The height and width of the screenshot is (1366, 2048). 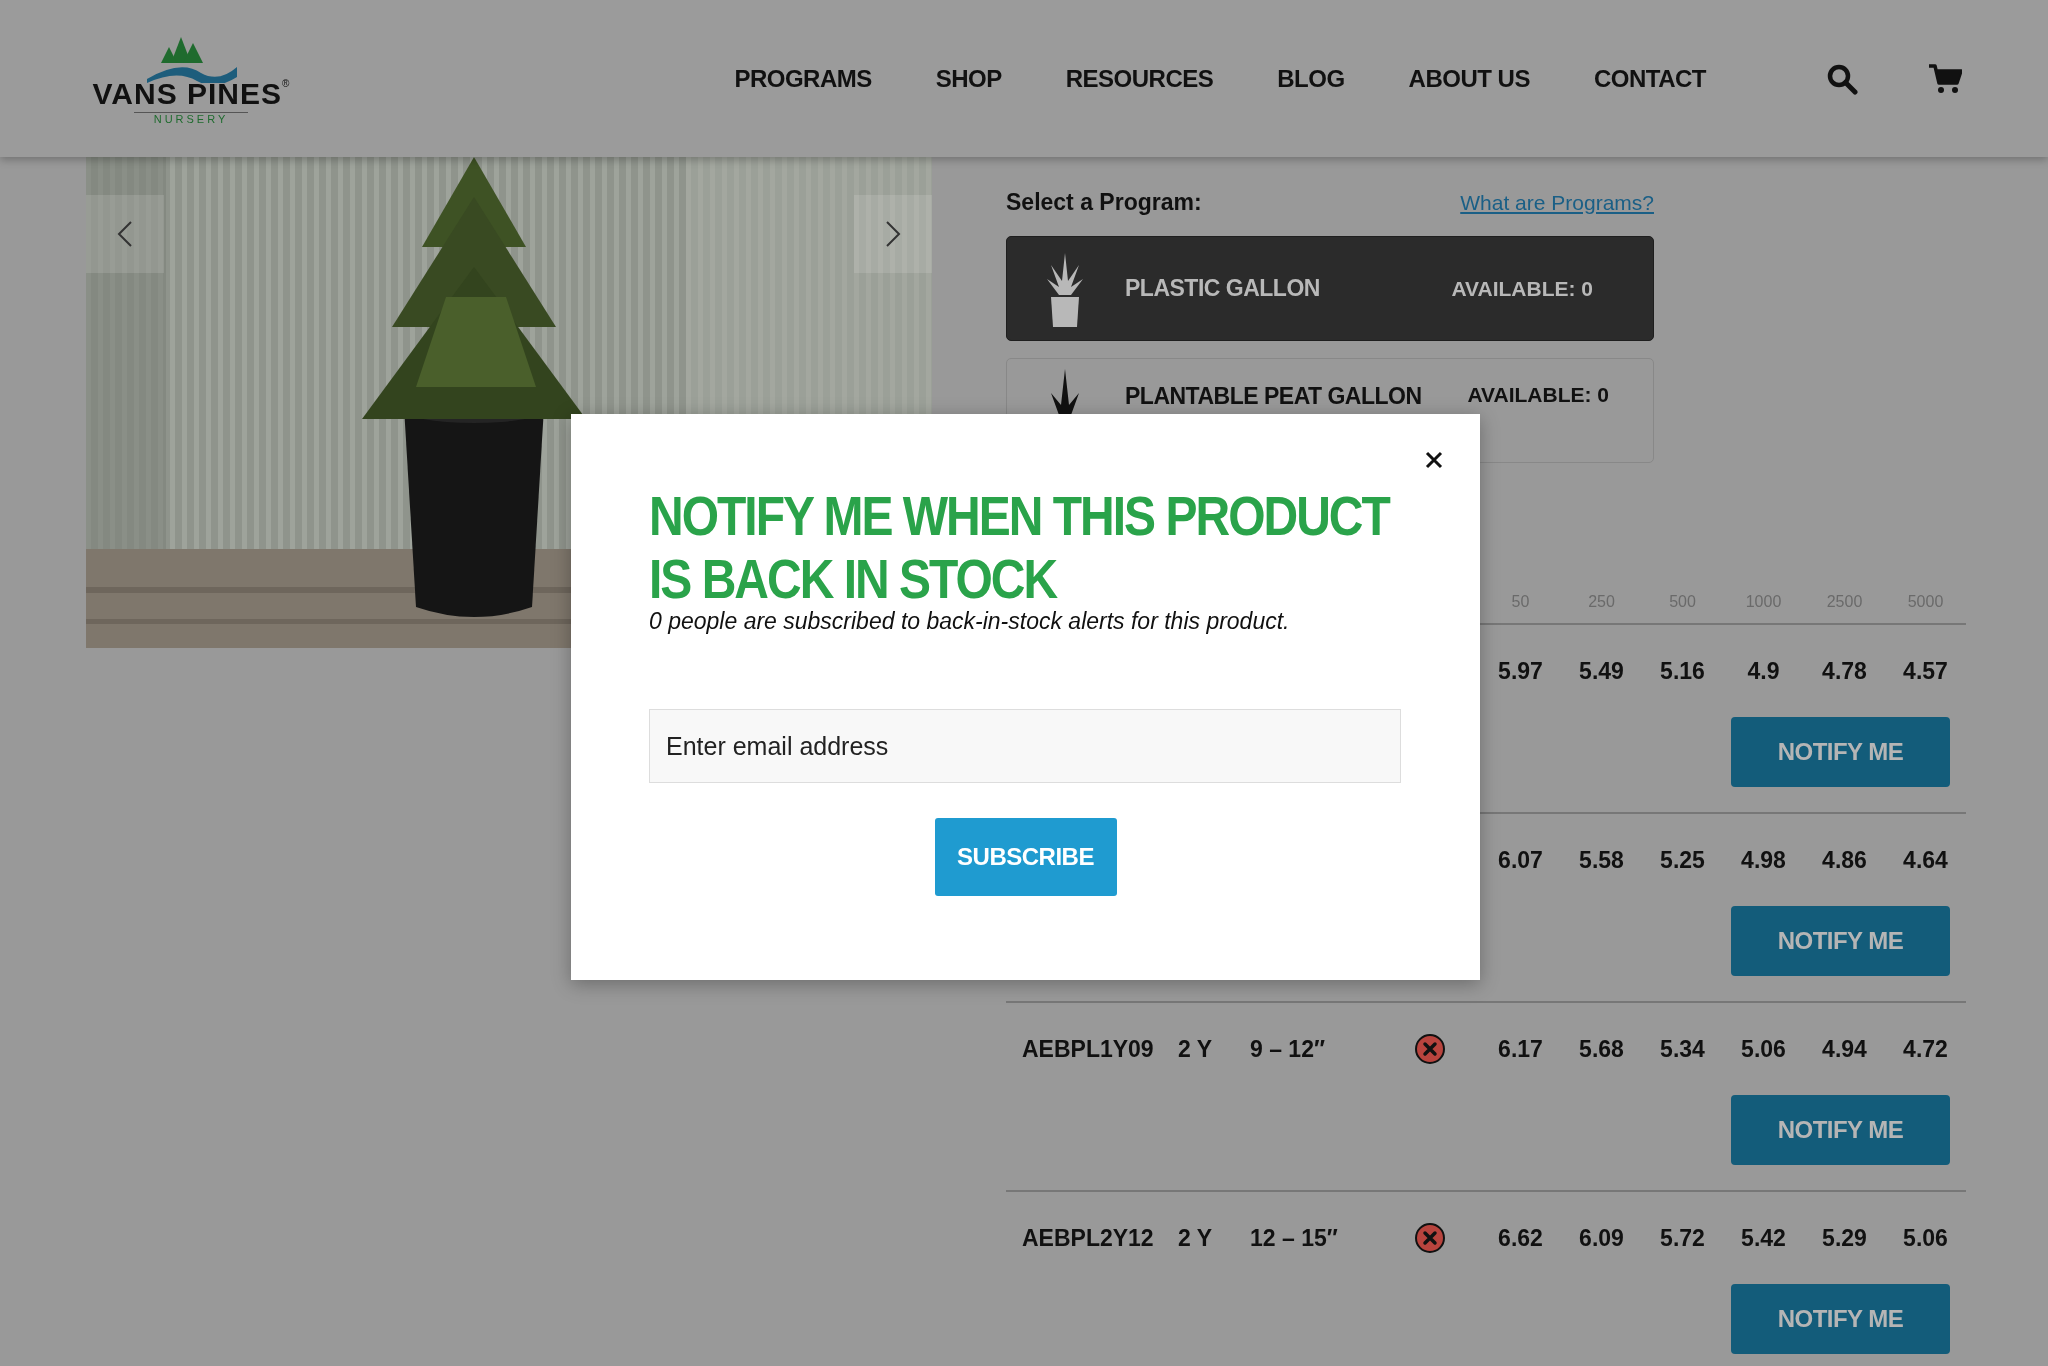 What do you see at coordinates (286, 83) in the screenshot?
I see `registered-mark: ®` at bounding box center [286, 83].